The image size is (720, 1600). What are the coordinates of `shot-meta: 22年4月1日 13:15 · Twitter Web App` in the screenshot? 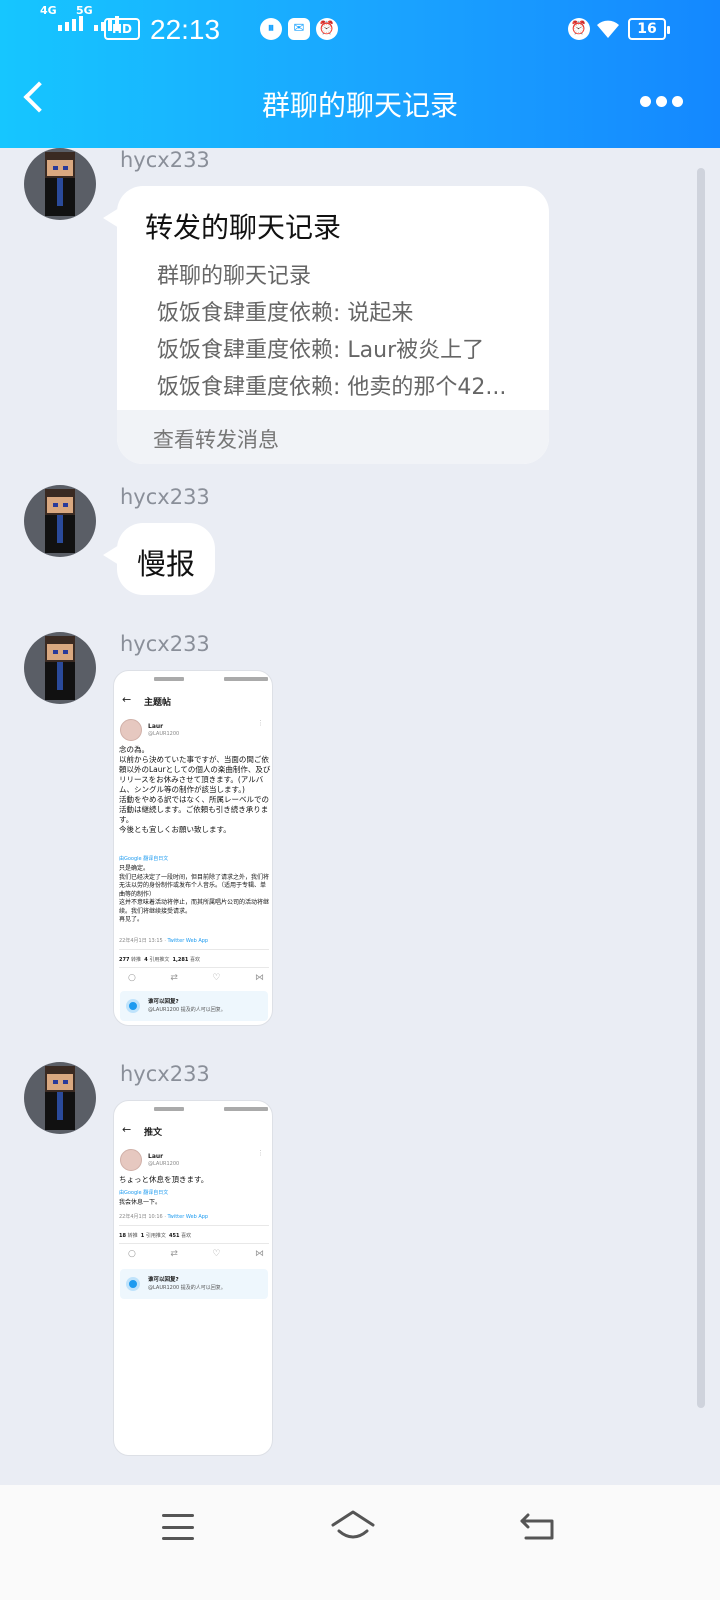 It's located at (163, 940).